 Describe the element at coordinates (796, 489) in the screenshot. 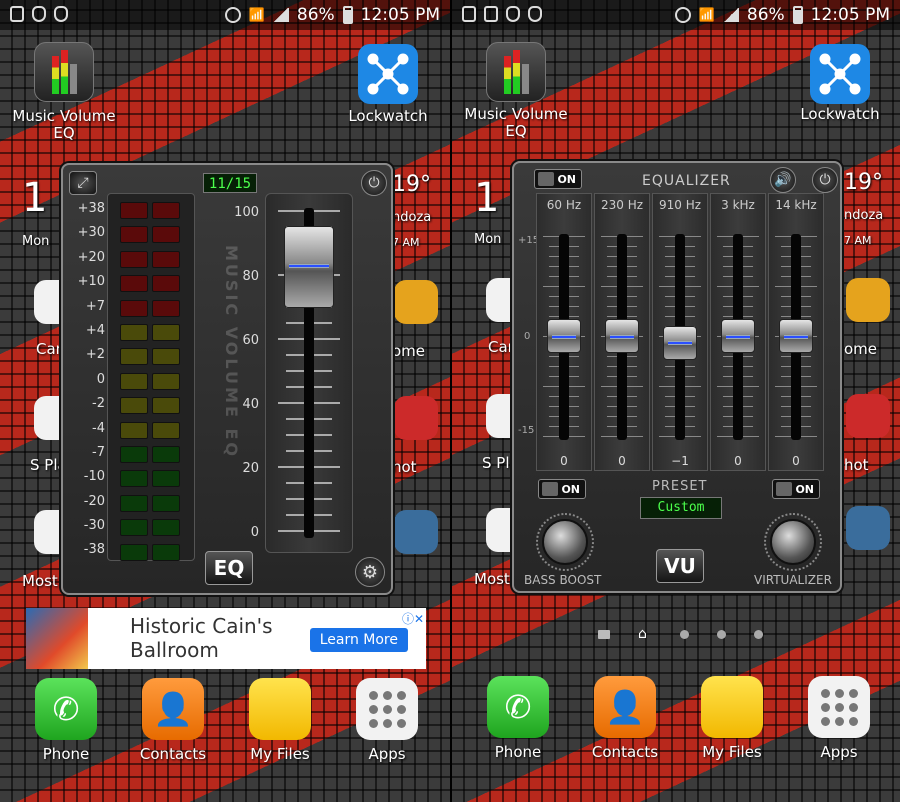

I see `virtualizer-toggle: ON` at that location.